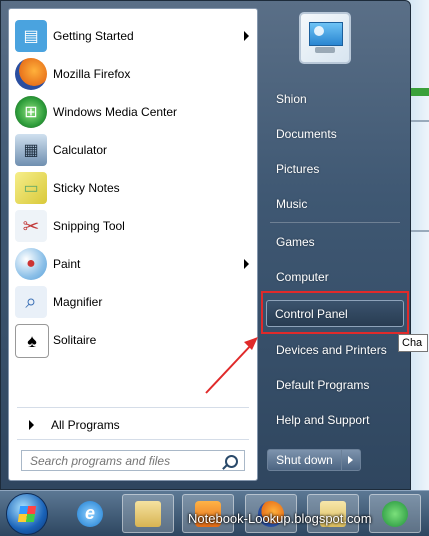 Image resolution: width=429 pixels, height=536 pixels. I want to click on desktop-window-fragment, so click(419, 92).